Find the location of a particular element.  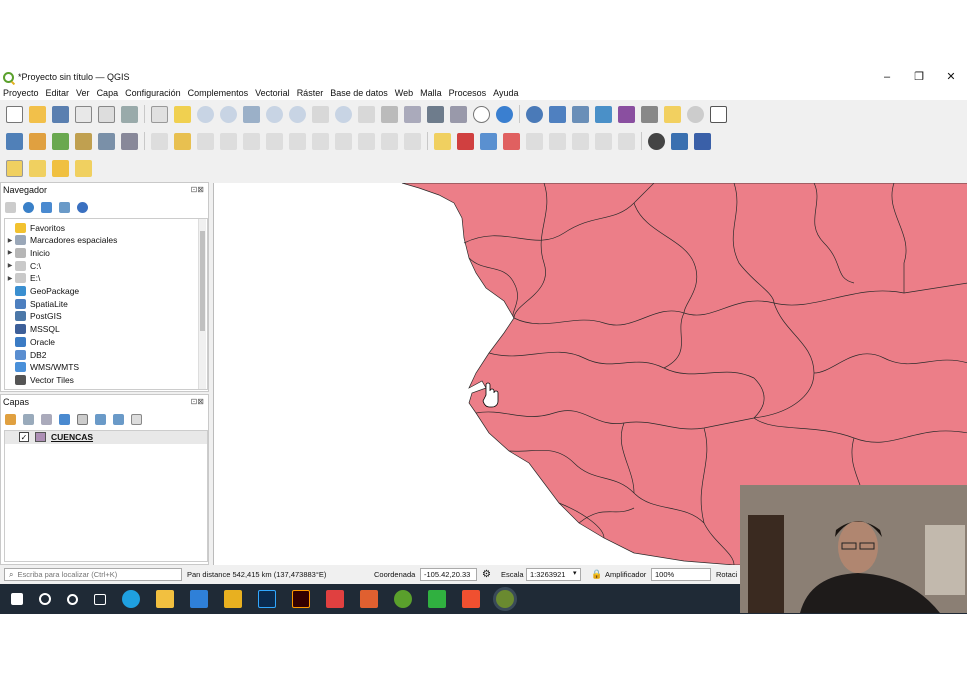

statistics-sigma-icon is located at coordinates (626, 114).